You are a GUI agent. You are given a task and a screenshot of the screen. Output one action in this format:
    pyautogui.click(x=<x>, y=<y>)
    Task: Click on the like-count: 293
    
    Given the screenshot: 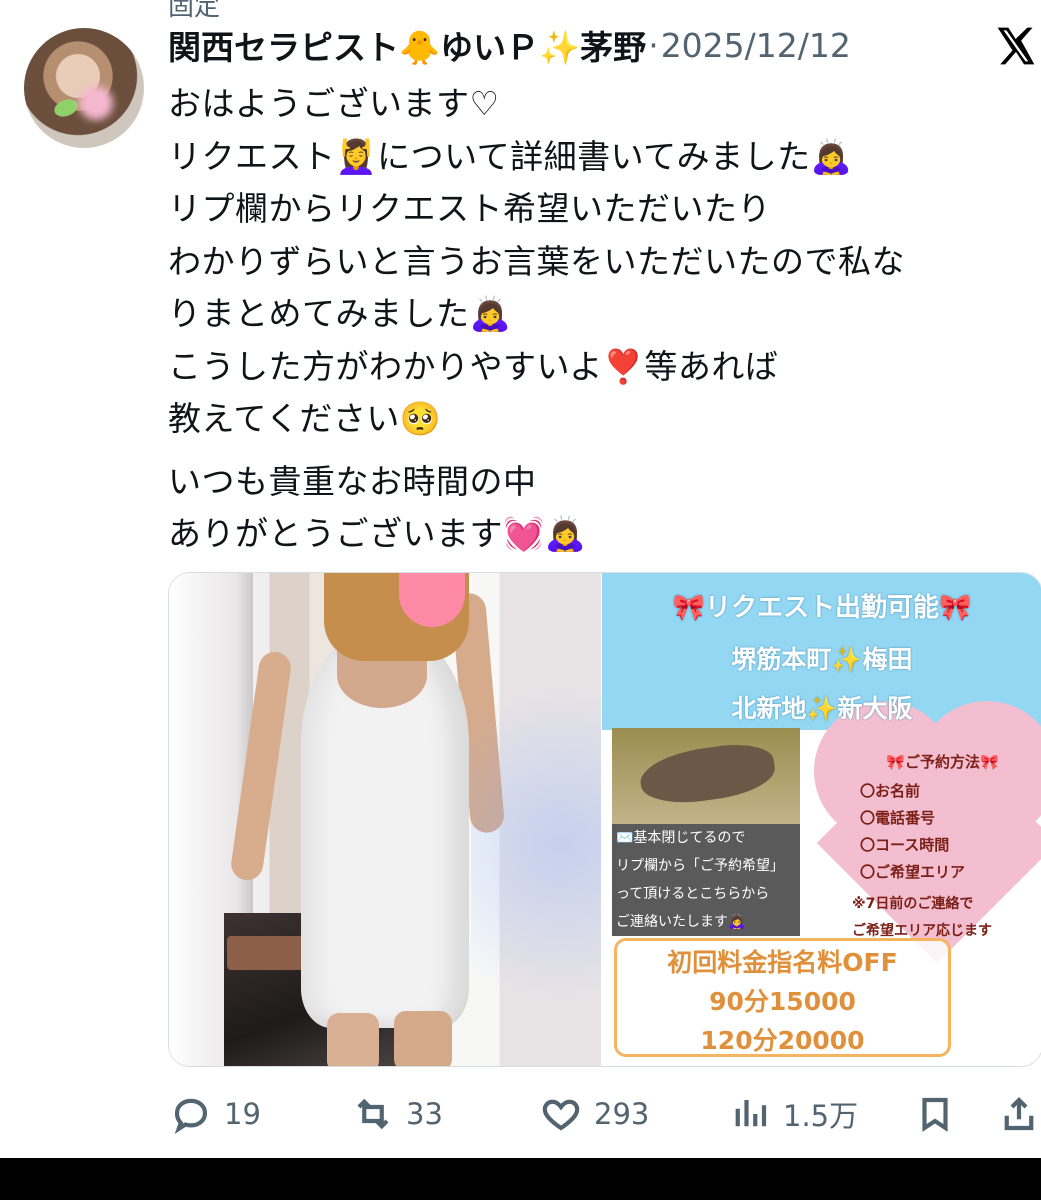 What is the action you would take?
    pyautogui.click(x=622, y=1114)
    